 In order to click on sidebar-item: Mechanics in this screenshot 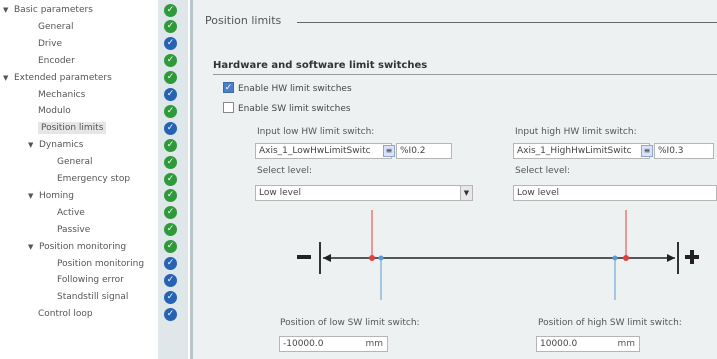, I will do `click(61, 95)`.